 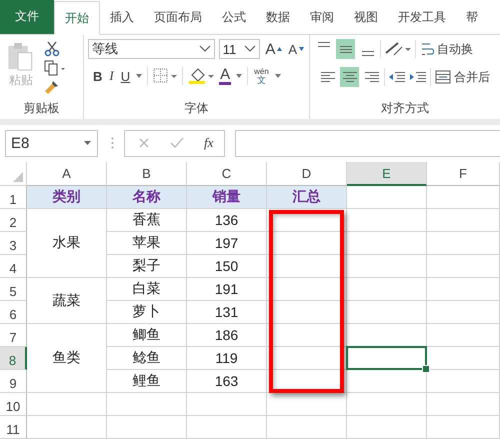 I want to click on ribbon-tab: 帮, so click(x=472, y=17).